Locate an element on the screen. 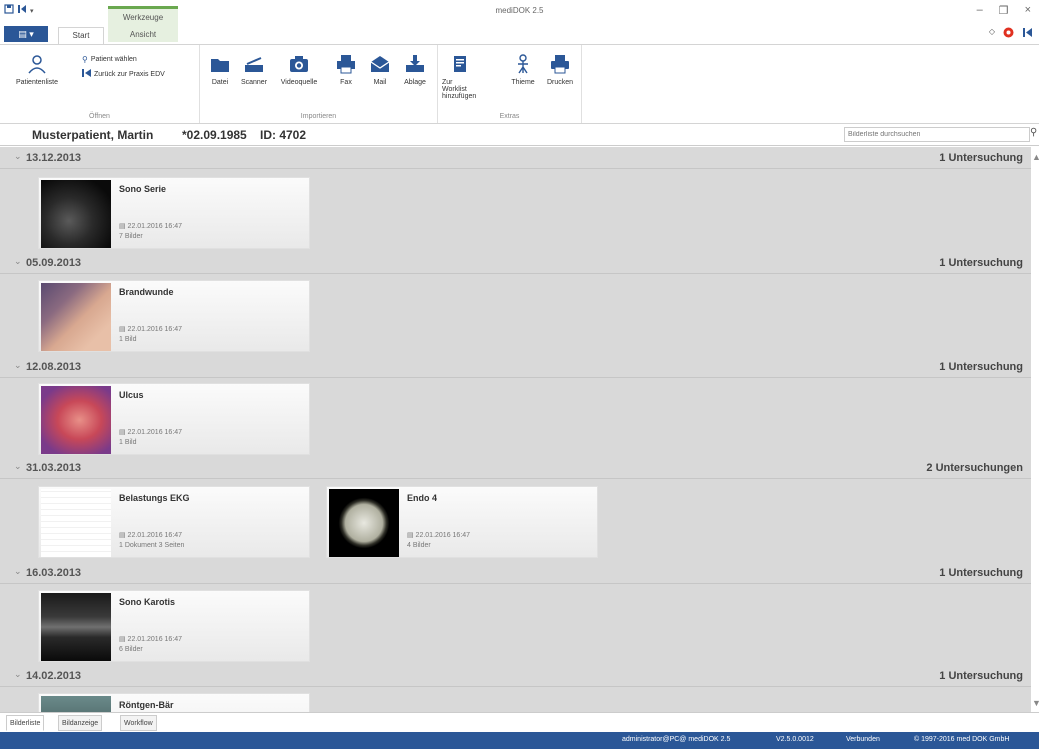 The height and width of the screenshot is (749, 1039). patientenliste-button: Patientenliste is located at coordinates (37, 69).